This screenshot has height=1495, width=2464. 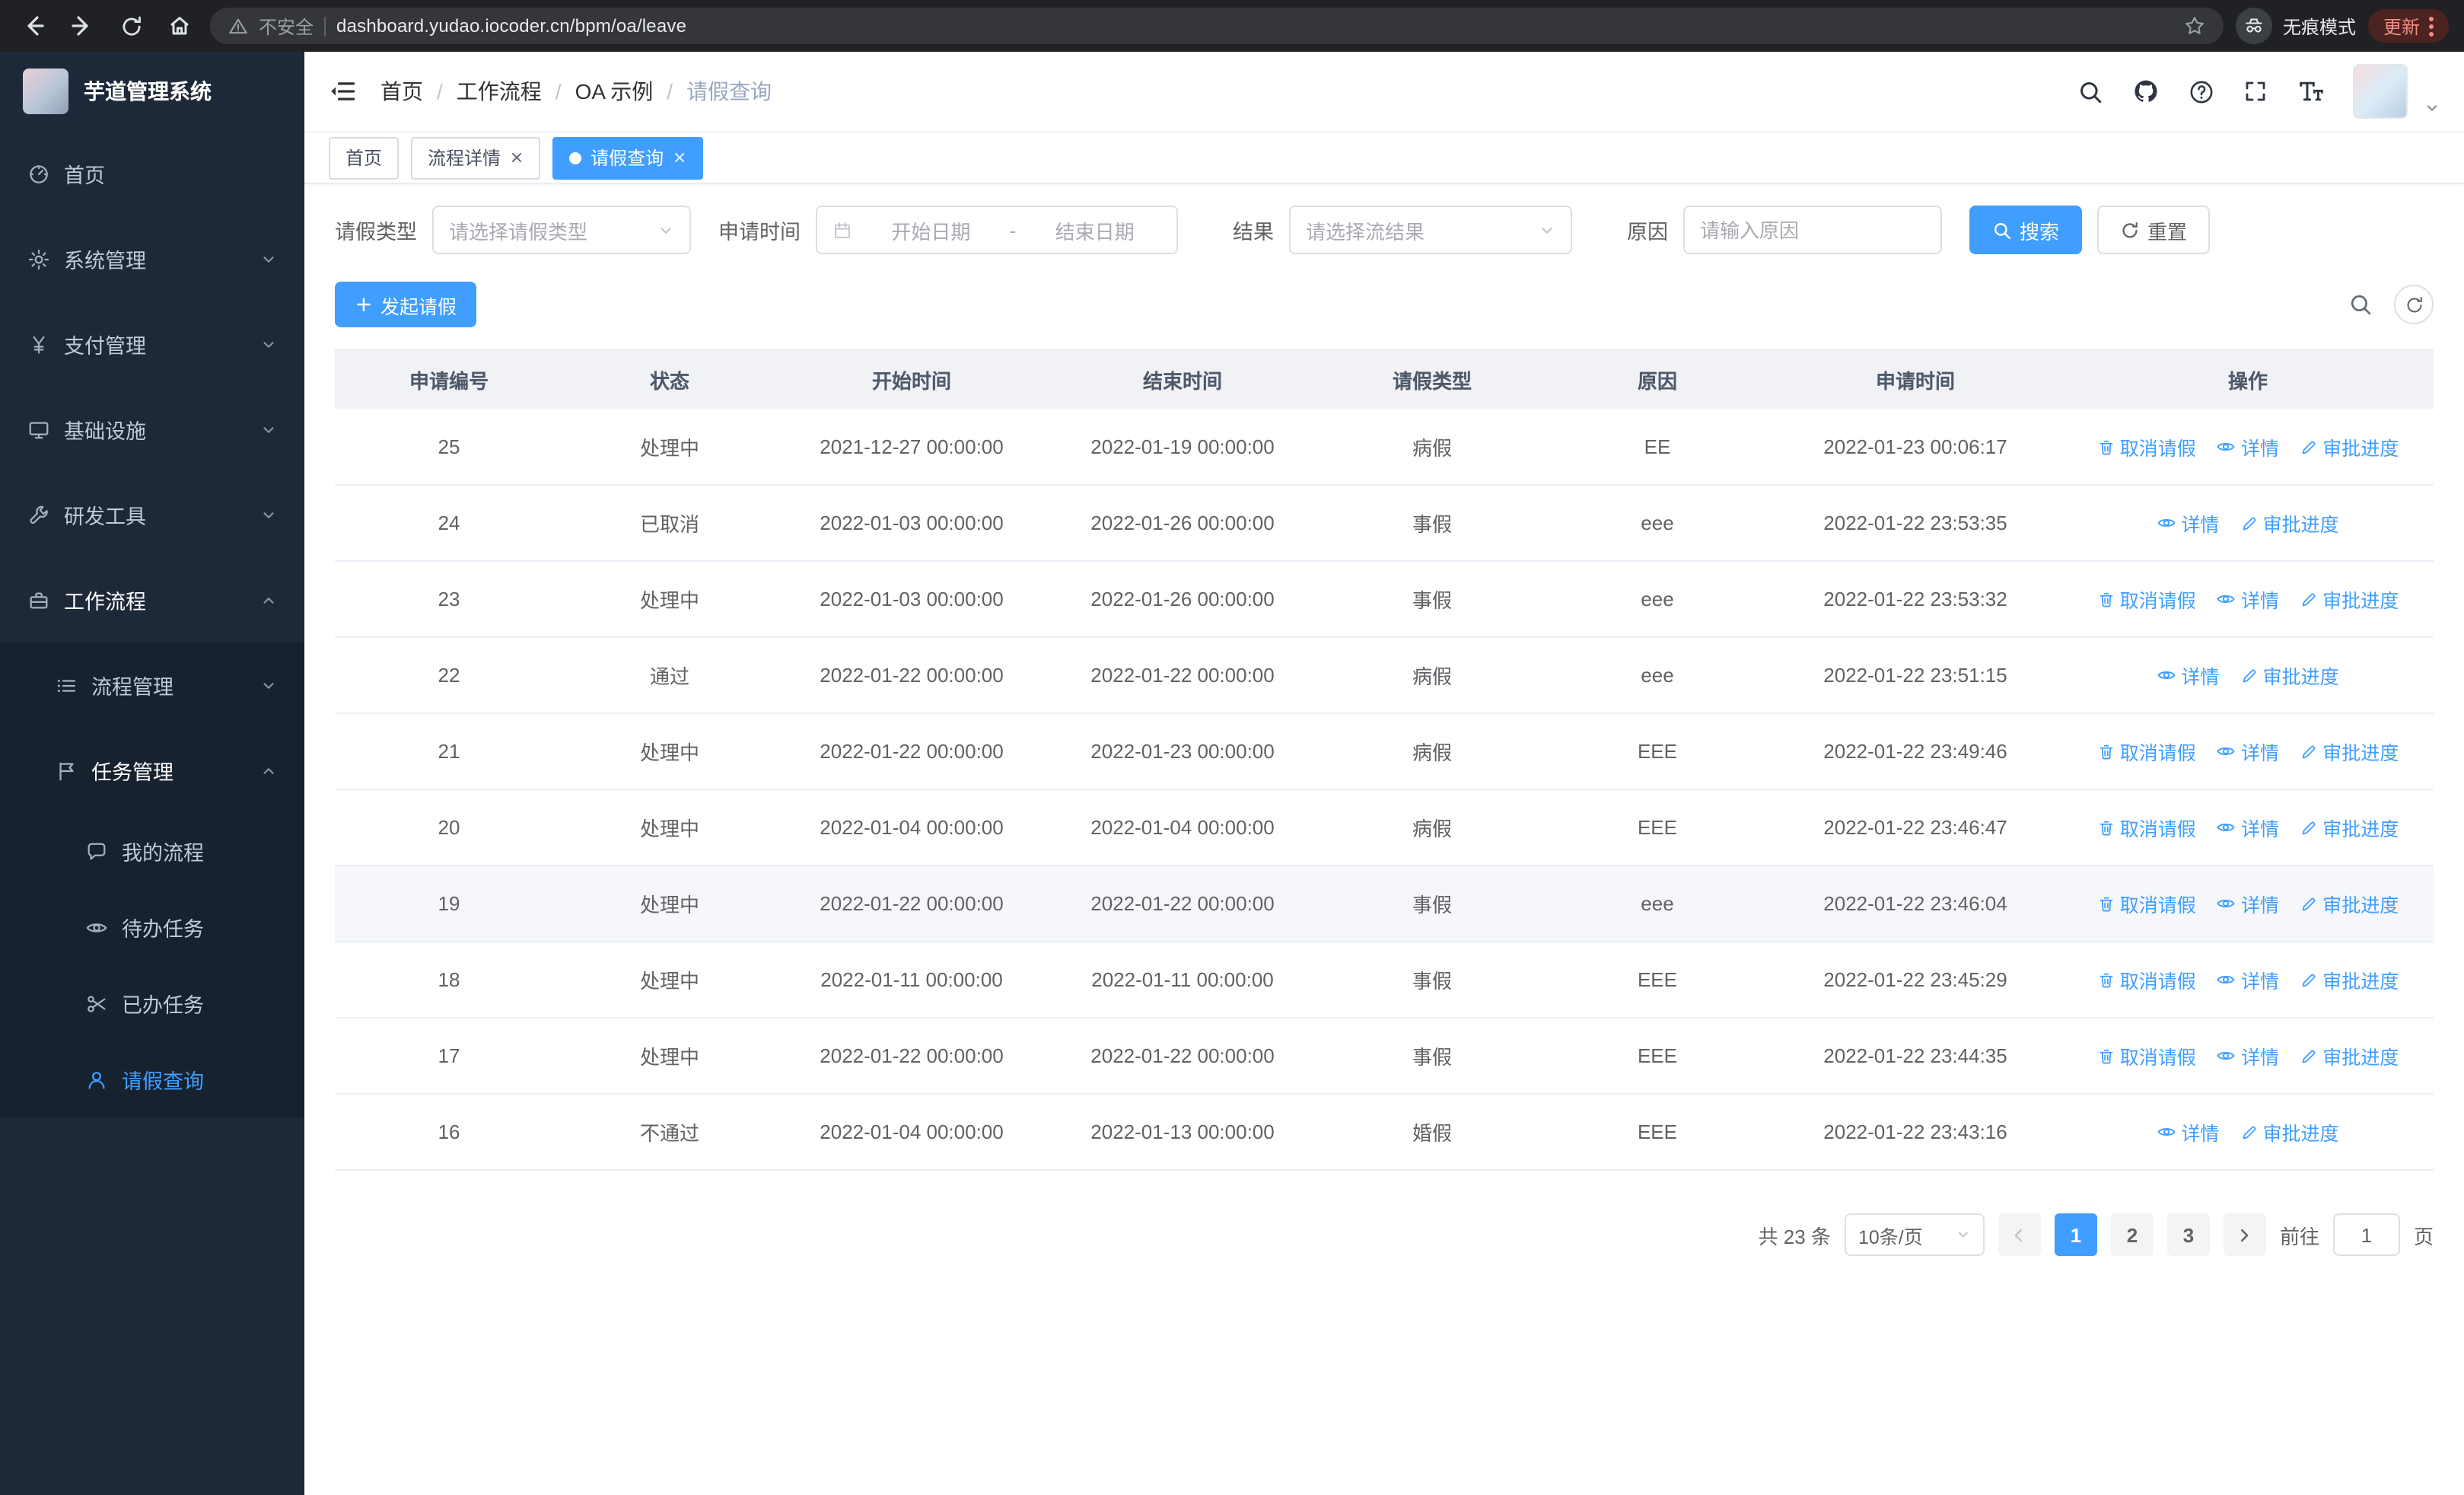 I want to click on bookmark-star-icon, so click(x=2194, y=26).